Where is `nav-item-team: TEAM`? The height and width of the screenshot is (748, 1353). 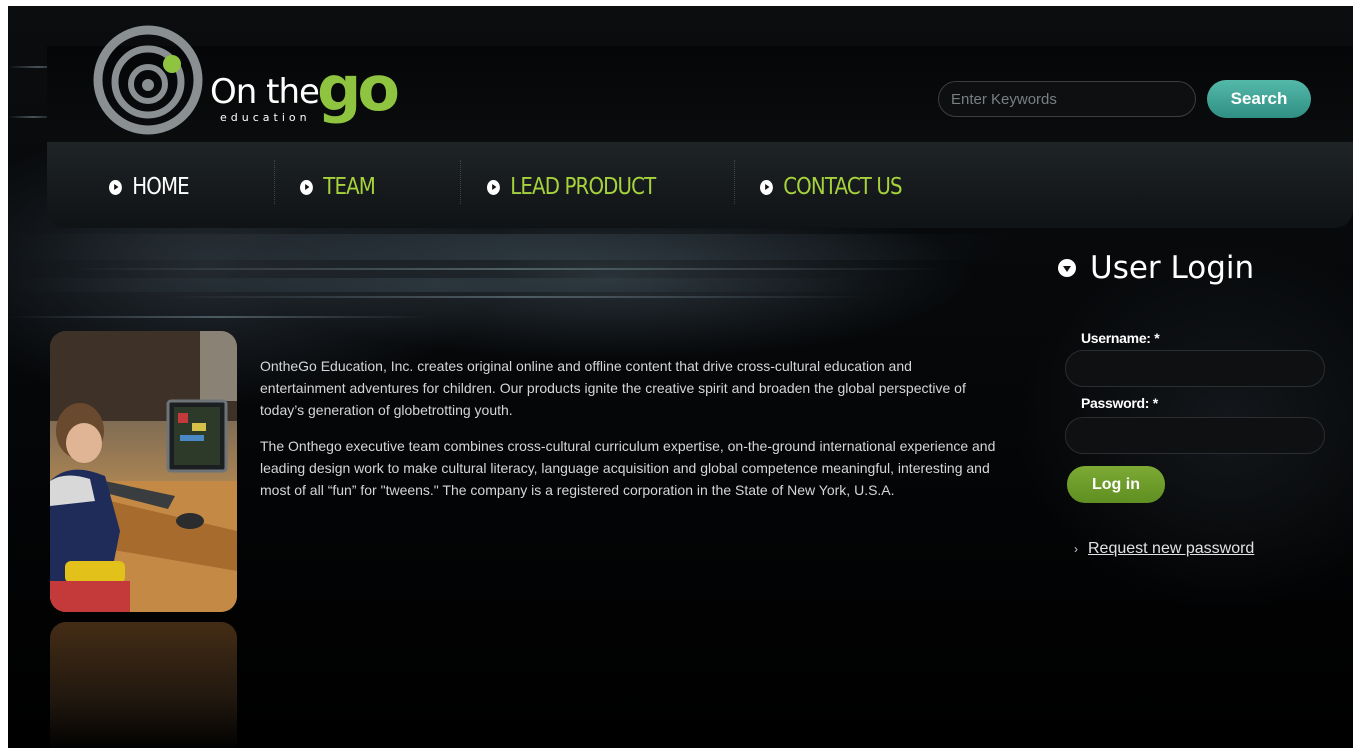 nav-item-team: TEAM is located at coordinates (338, 187).